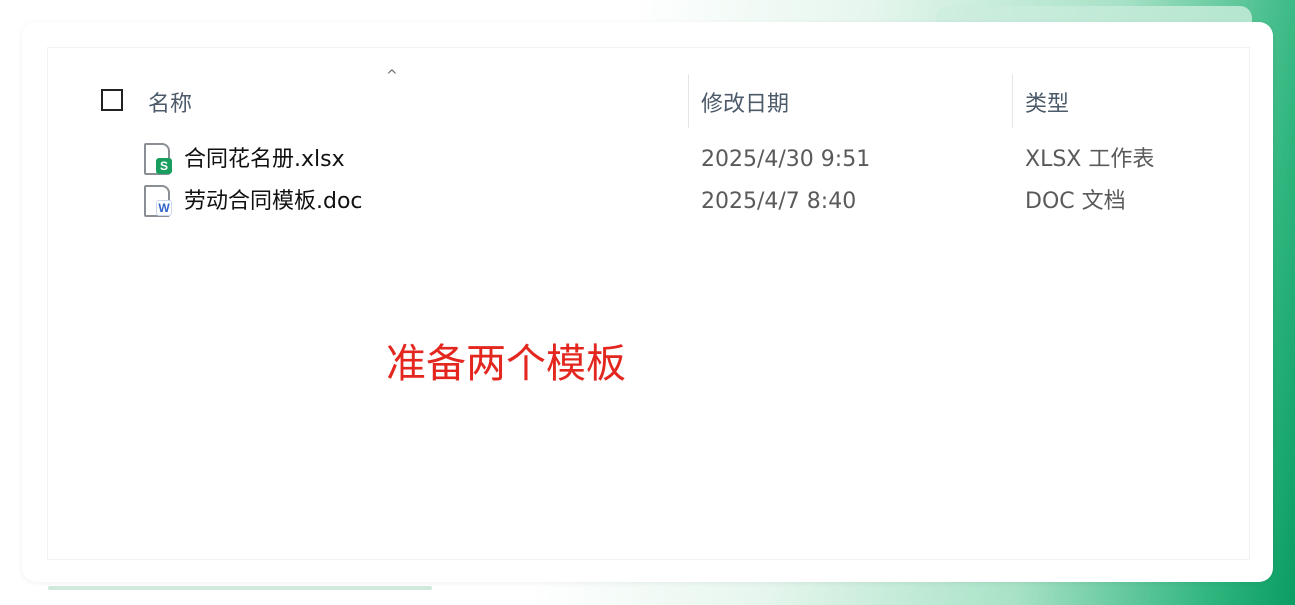 The width and height of the screenshot is (1295, 605). I want to click on file-modified-date: 2025/4/30 9:51, so click(786, 159).